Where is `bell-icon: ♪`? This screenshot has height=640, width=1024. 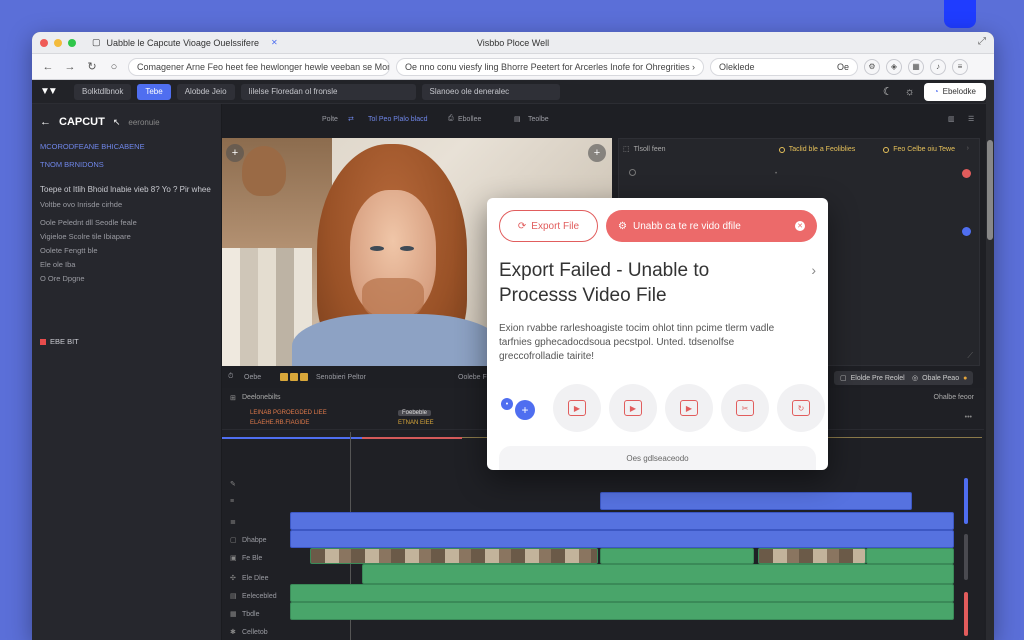
bell-icon: ♪ is located at coordinates (938, 66).